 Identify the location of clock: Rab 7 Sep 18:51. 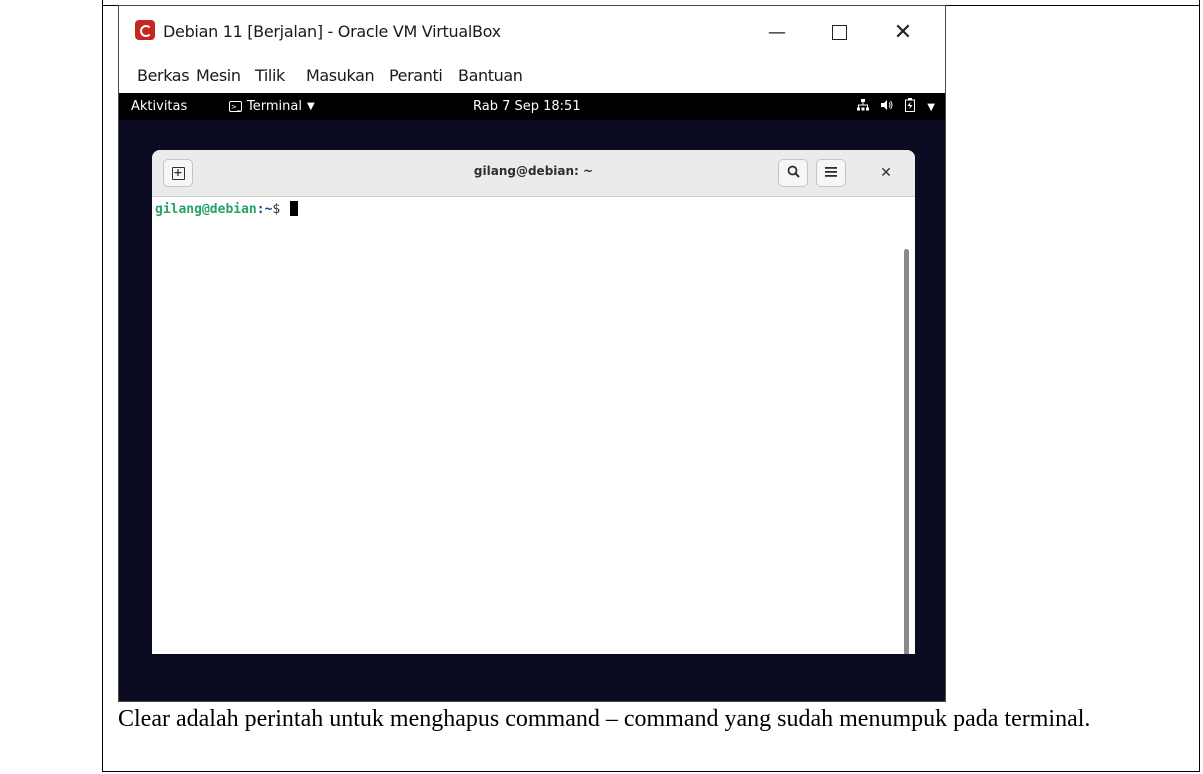
(527, 106).